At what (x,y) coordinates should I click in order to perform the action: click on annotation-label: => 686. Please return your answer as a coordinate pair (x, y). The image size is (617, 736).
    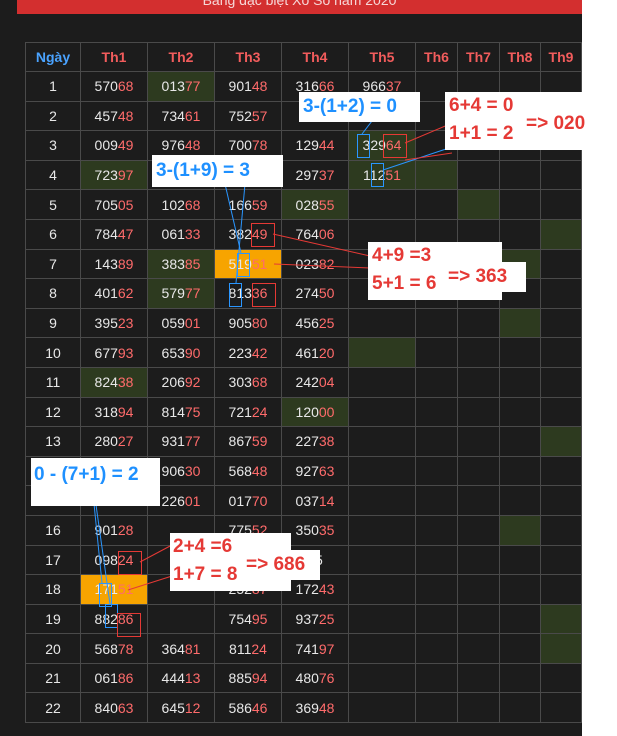
    Looking at the image, I should click on (282, 565).